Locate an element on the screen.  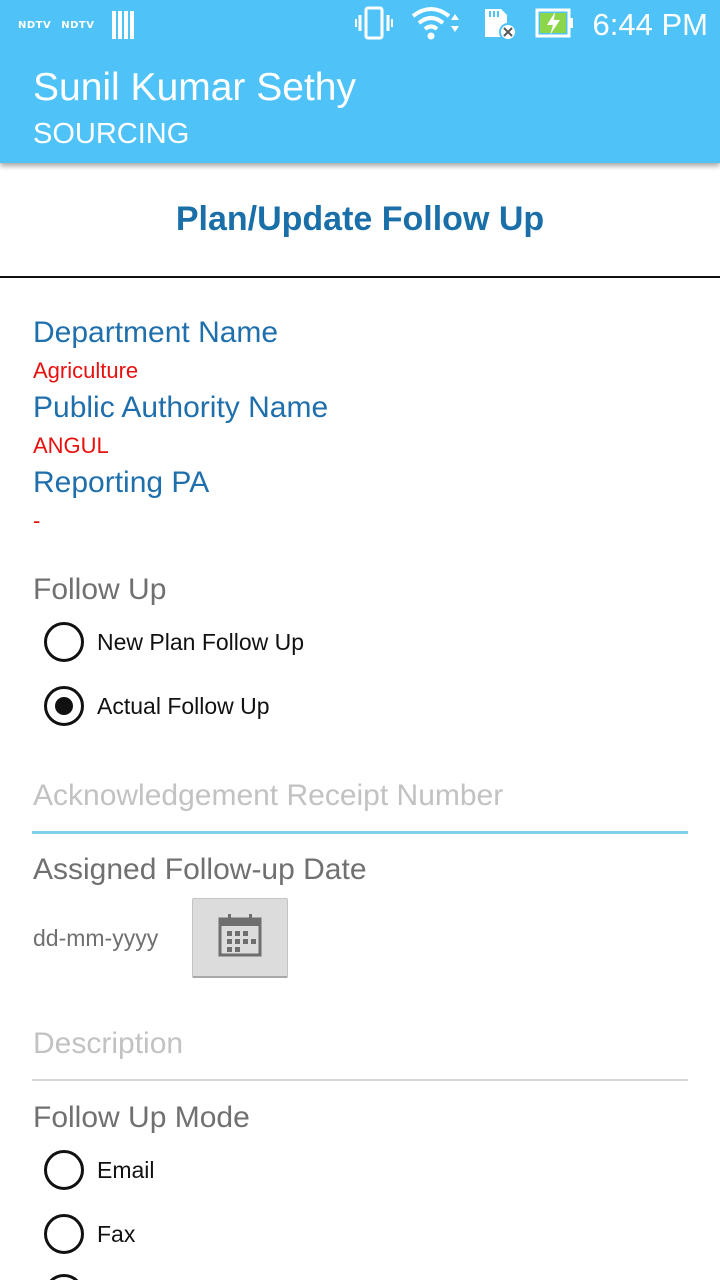
radio-fax: Fax is located at coordinates (89, 1234).